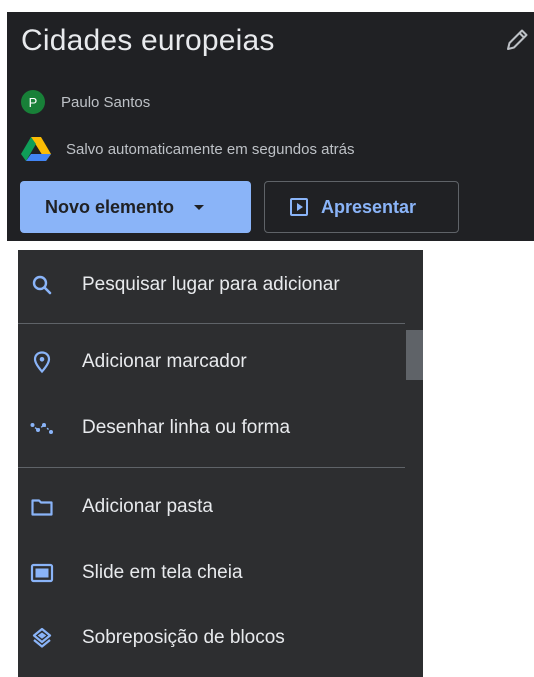 The width and height of the screenshot is (534, 677). I want to click on scrollbar-thumb, so click(414, 355).